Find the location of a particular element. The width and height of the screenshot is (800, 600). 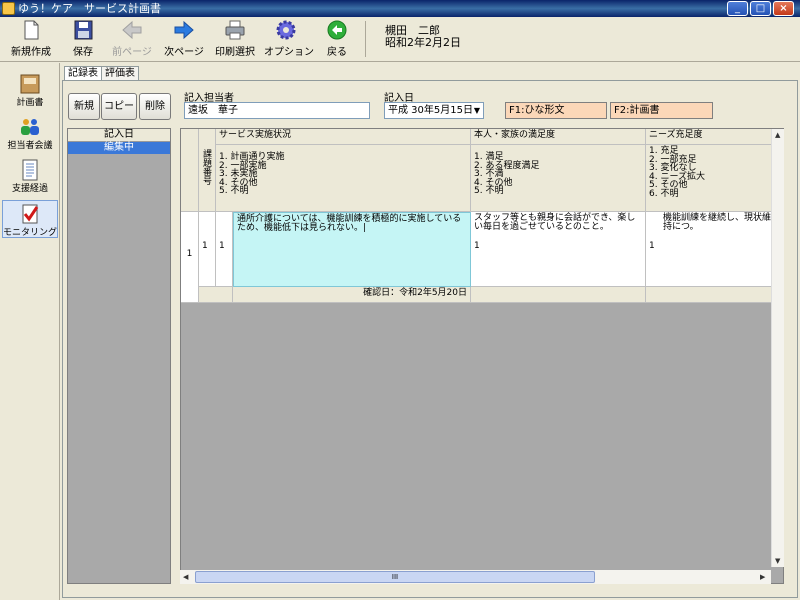

printer-icon is located at coordinates (235, 30).